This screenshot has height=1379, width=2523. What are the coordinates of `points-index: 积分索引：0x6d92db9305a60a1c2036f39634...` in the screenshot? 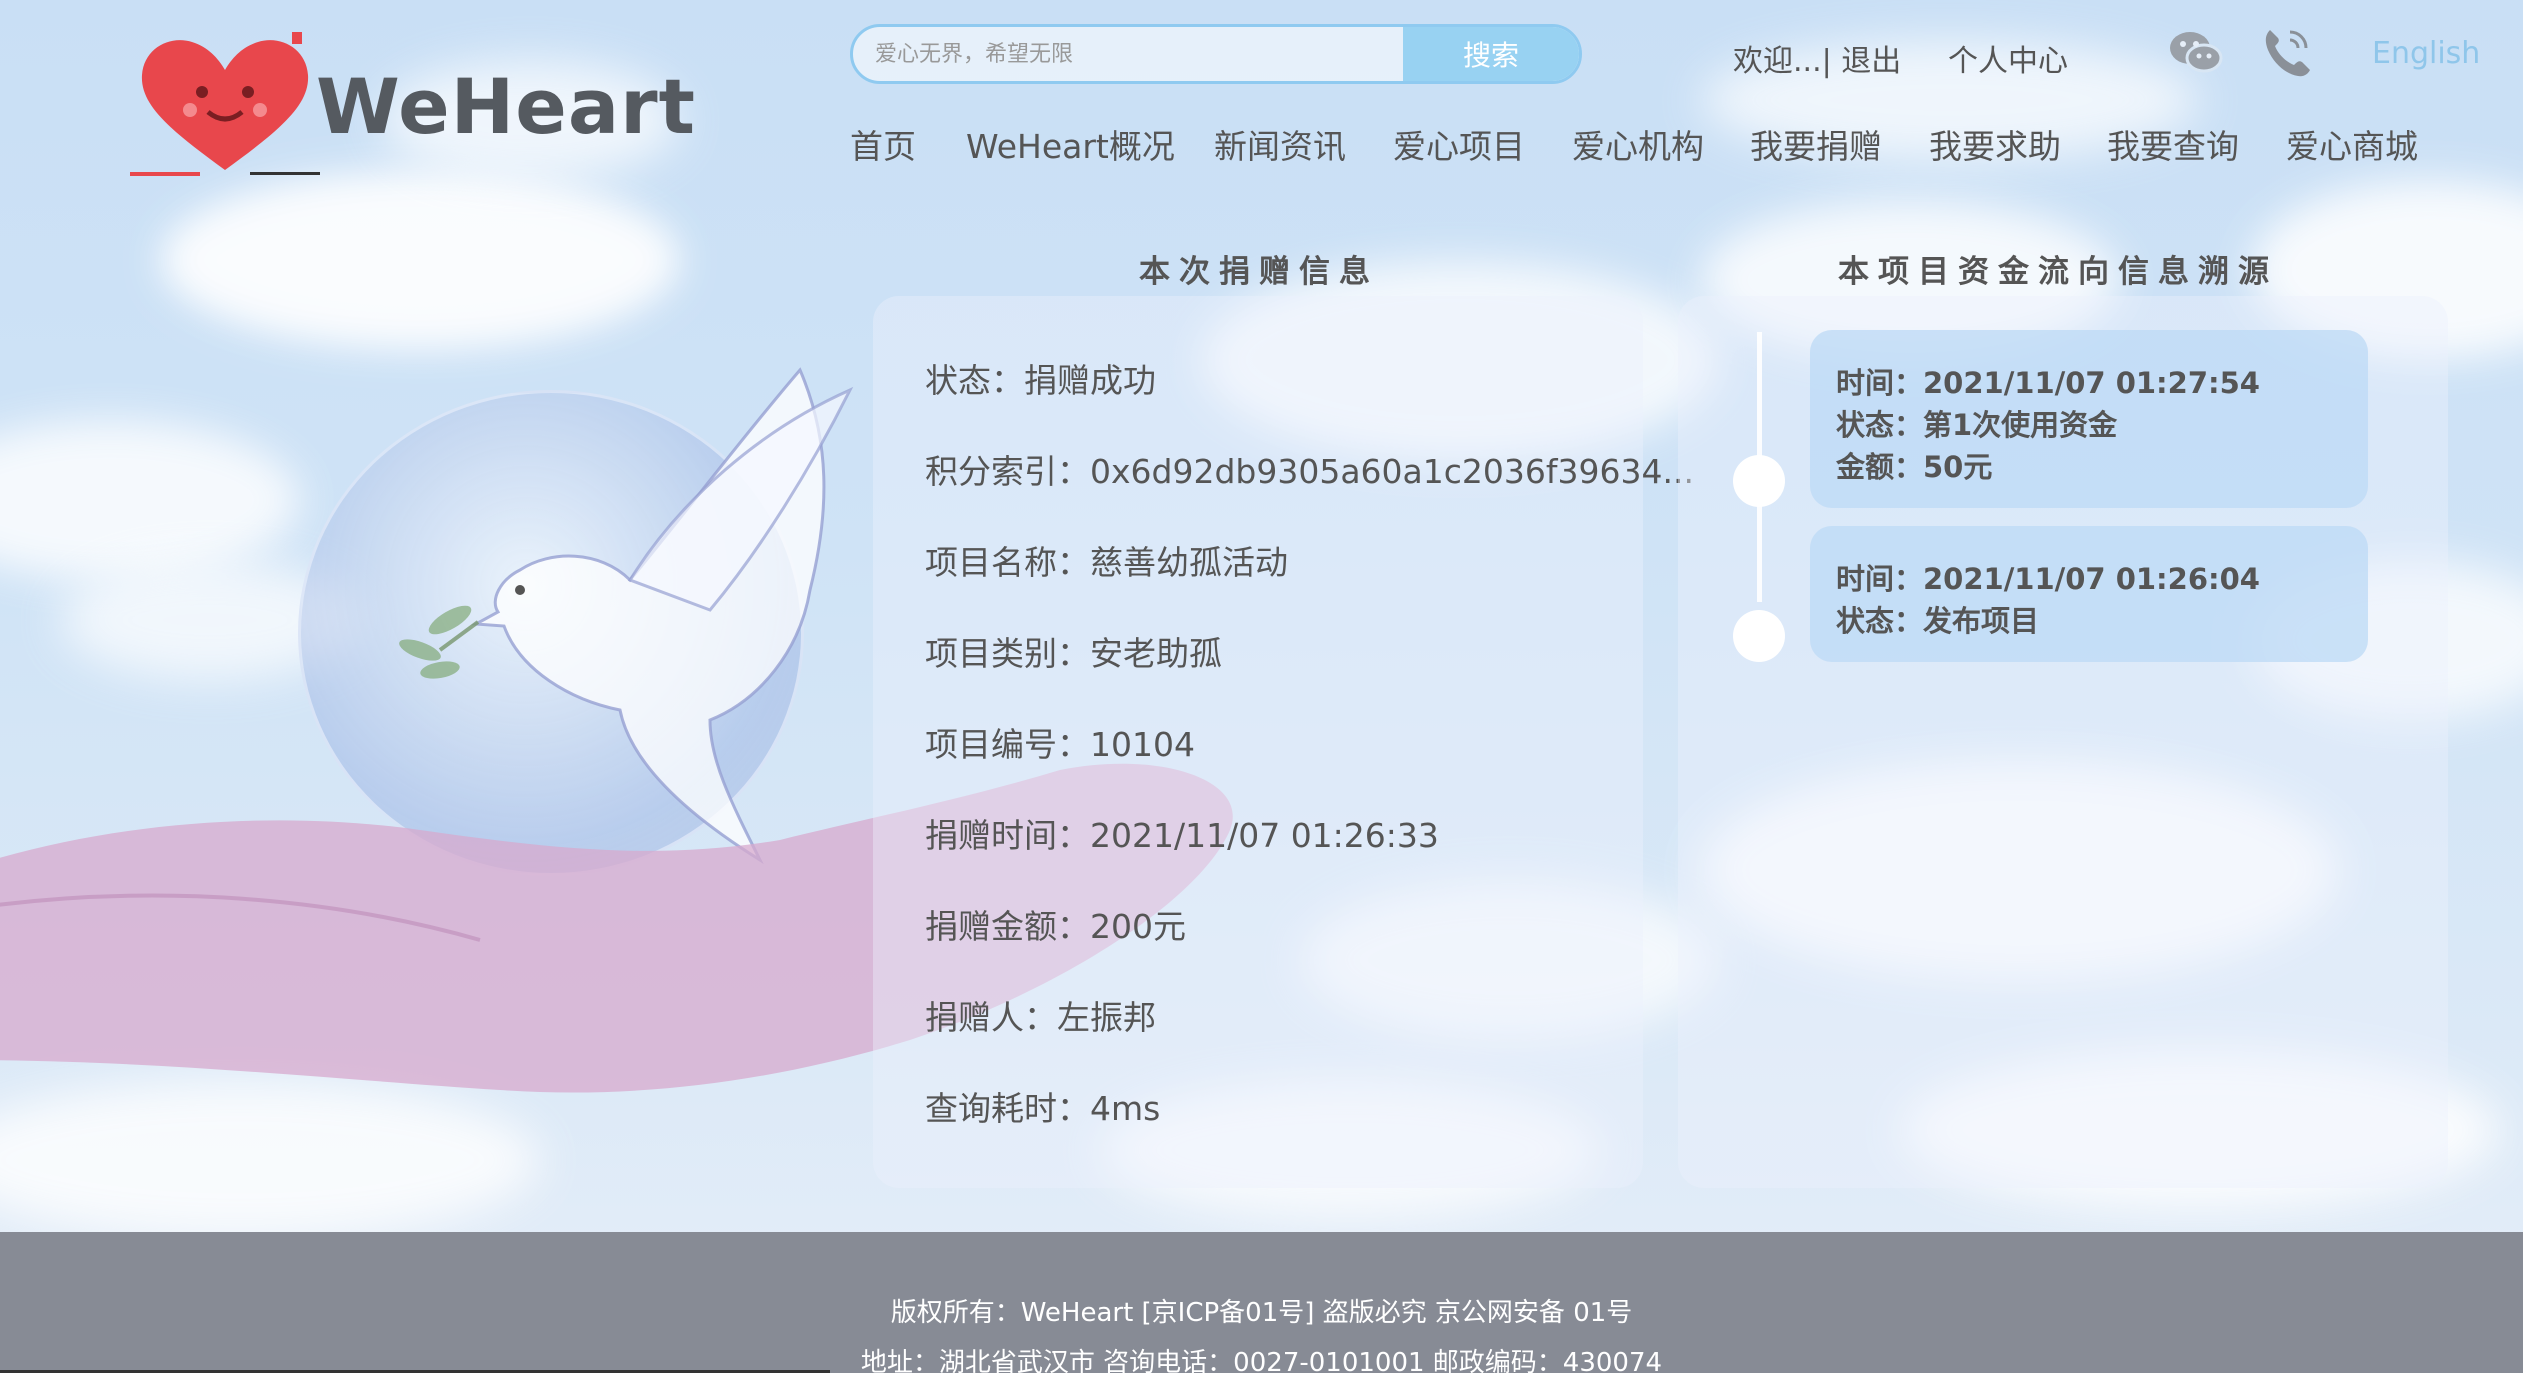 It's located at (1309, 471).